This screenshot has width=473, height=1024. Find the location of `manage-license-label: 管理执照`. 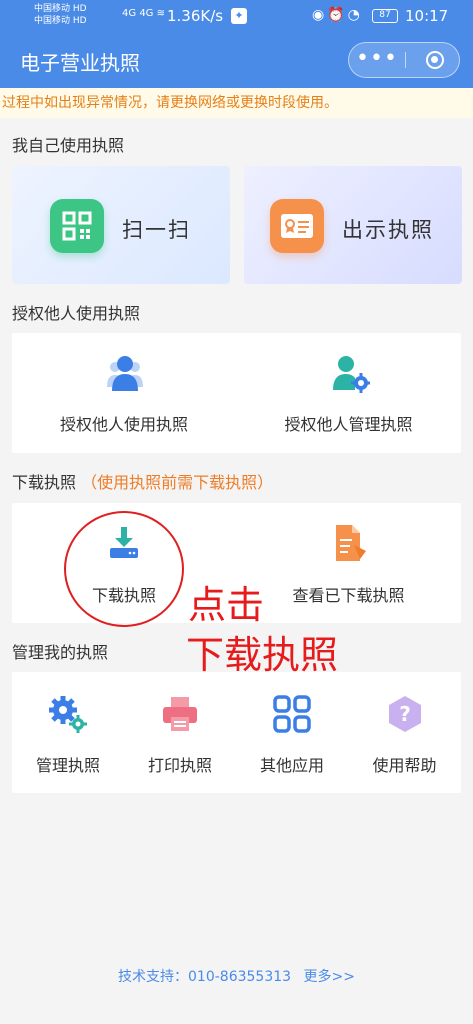

manage-license-label: 管理执照 is located at coordinates (67, 765).